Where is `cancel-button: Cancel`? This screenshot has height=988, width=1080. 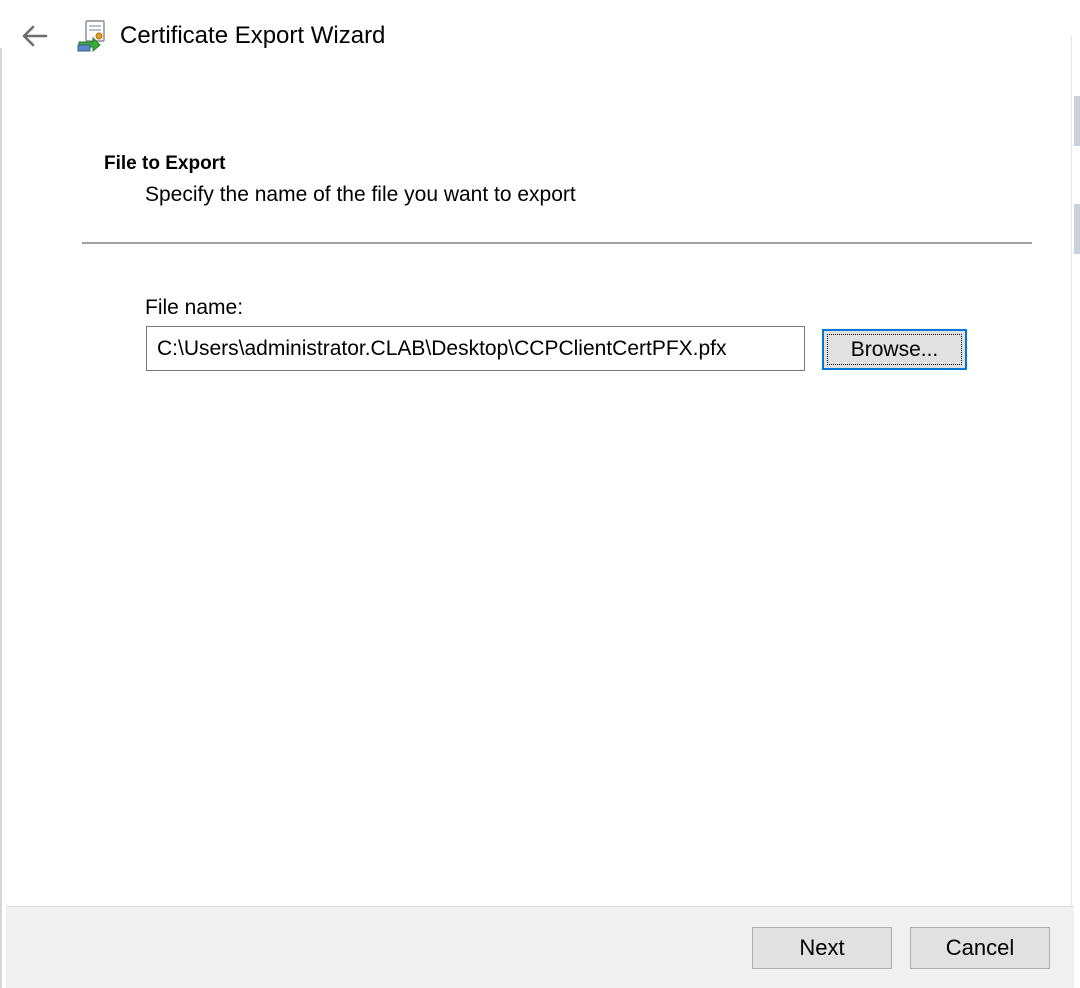 cancel-button: Cancel is located at coordinates (980, 948).